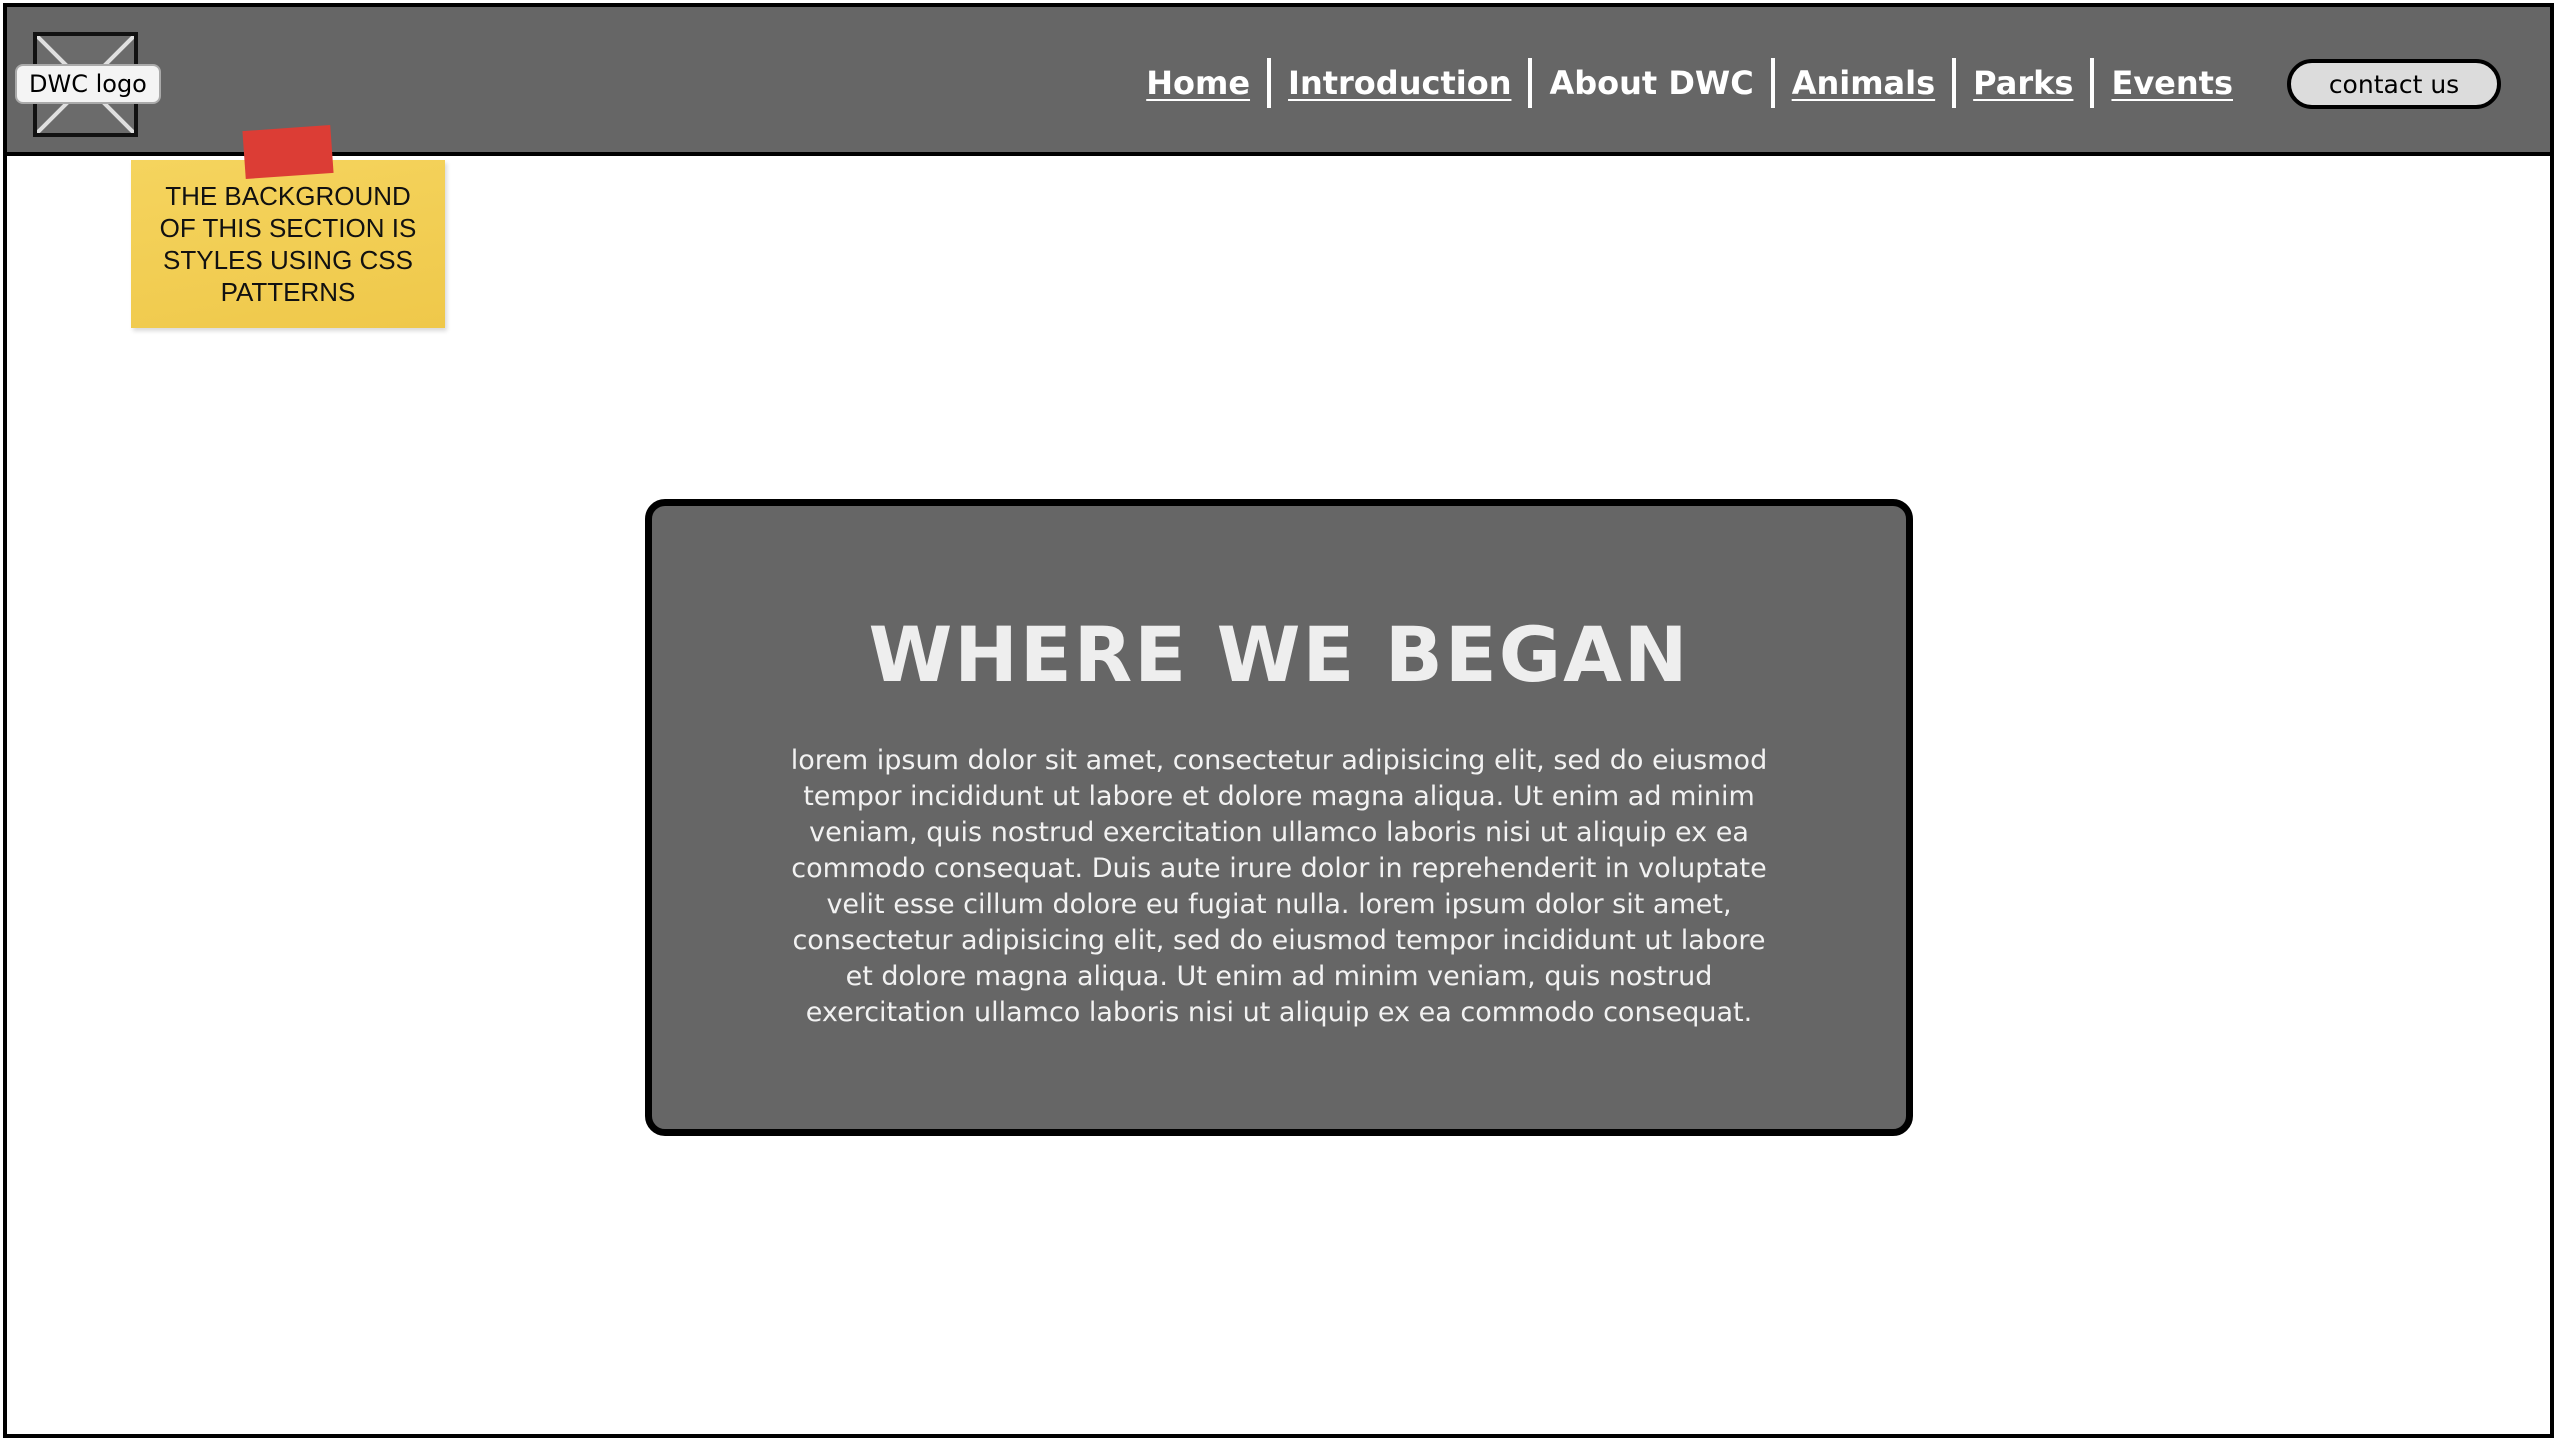 The image size is (2560, 1444). What do you see at coordinates (2172, 83) in the screenshot?
I see `nav-events: Events` at bounding box center [2172, 83].